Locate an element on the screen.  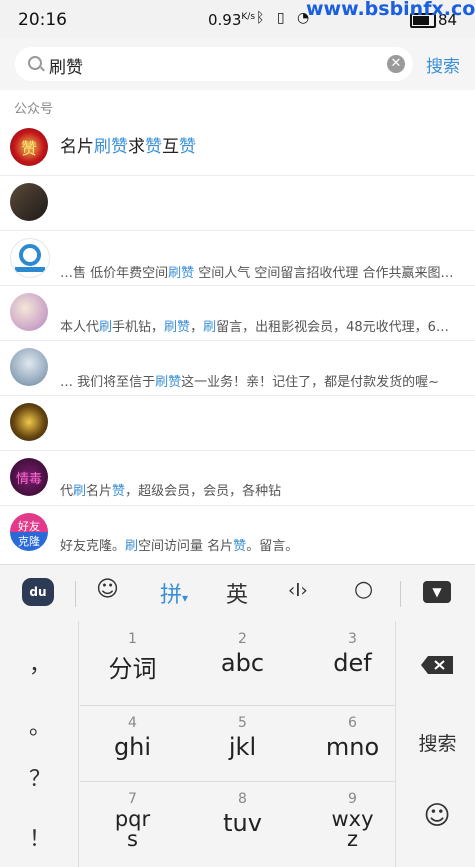
search-bar: ✕ is located at coordinates (237, 64).